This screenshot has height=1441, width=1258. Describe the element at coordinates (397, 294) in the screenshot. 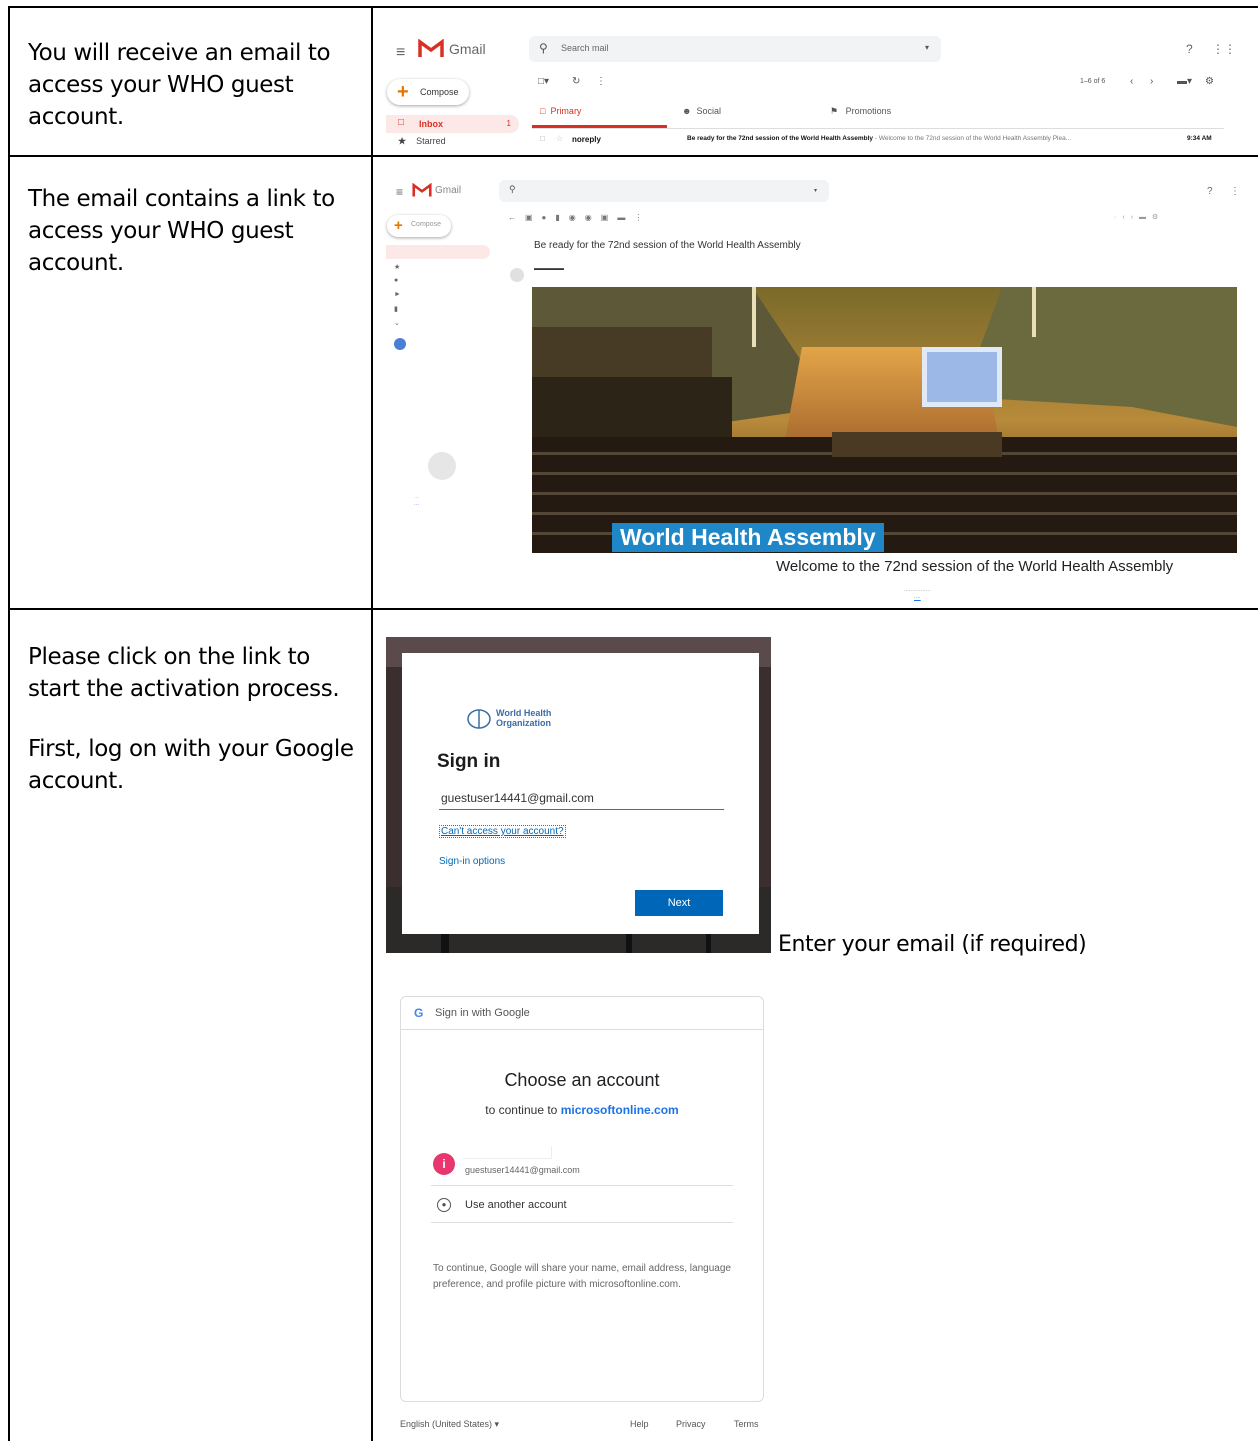

I see `sidebar-item-4: ►` at that location.